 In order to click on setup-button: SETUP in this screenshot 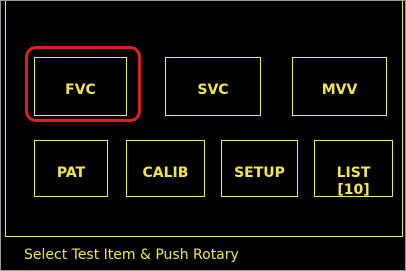, I will do `click(259, 168)`.